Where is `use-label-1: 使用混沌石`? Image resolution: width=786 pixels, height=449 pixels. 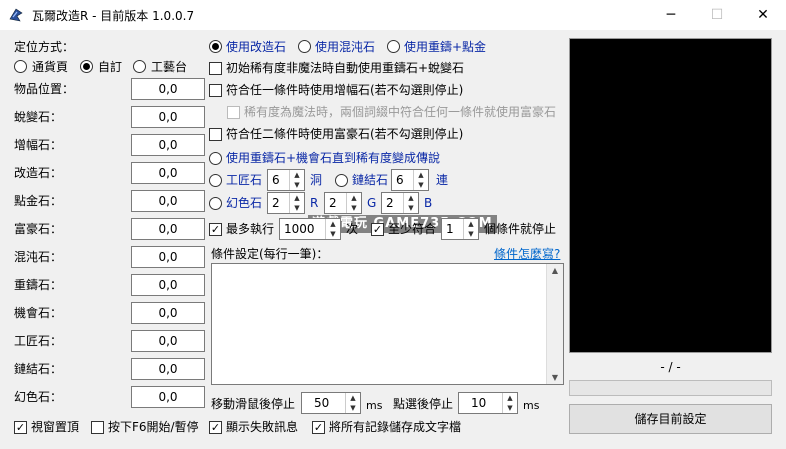 use-label-1: 使用混沌石 is located at coordinates (345, 47).